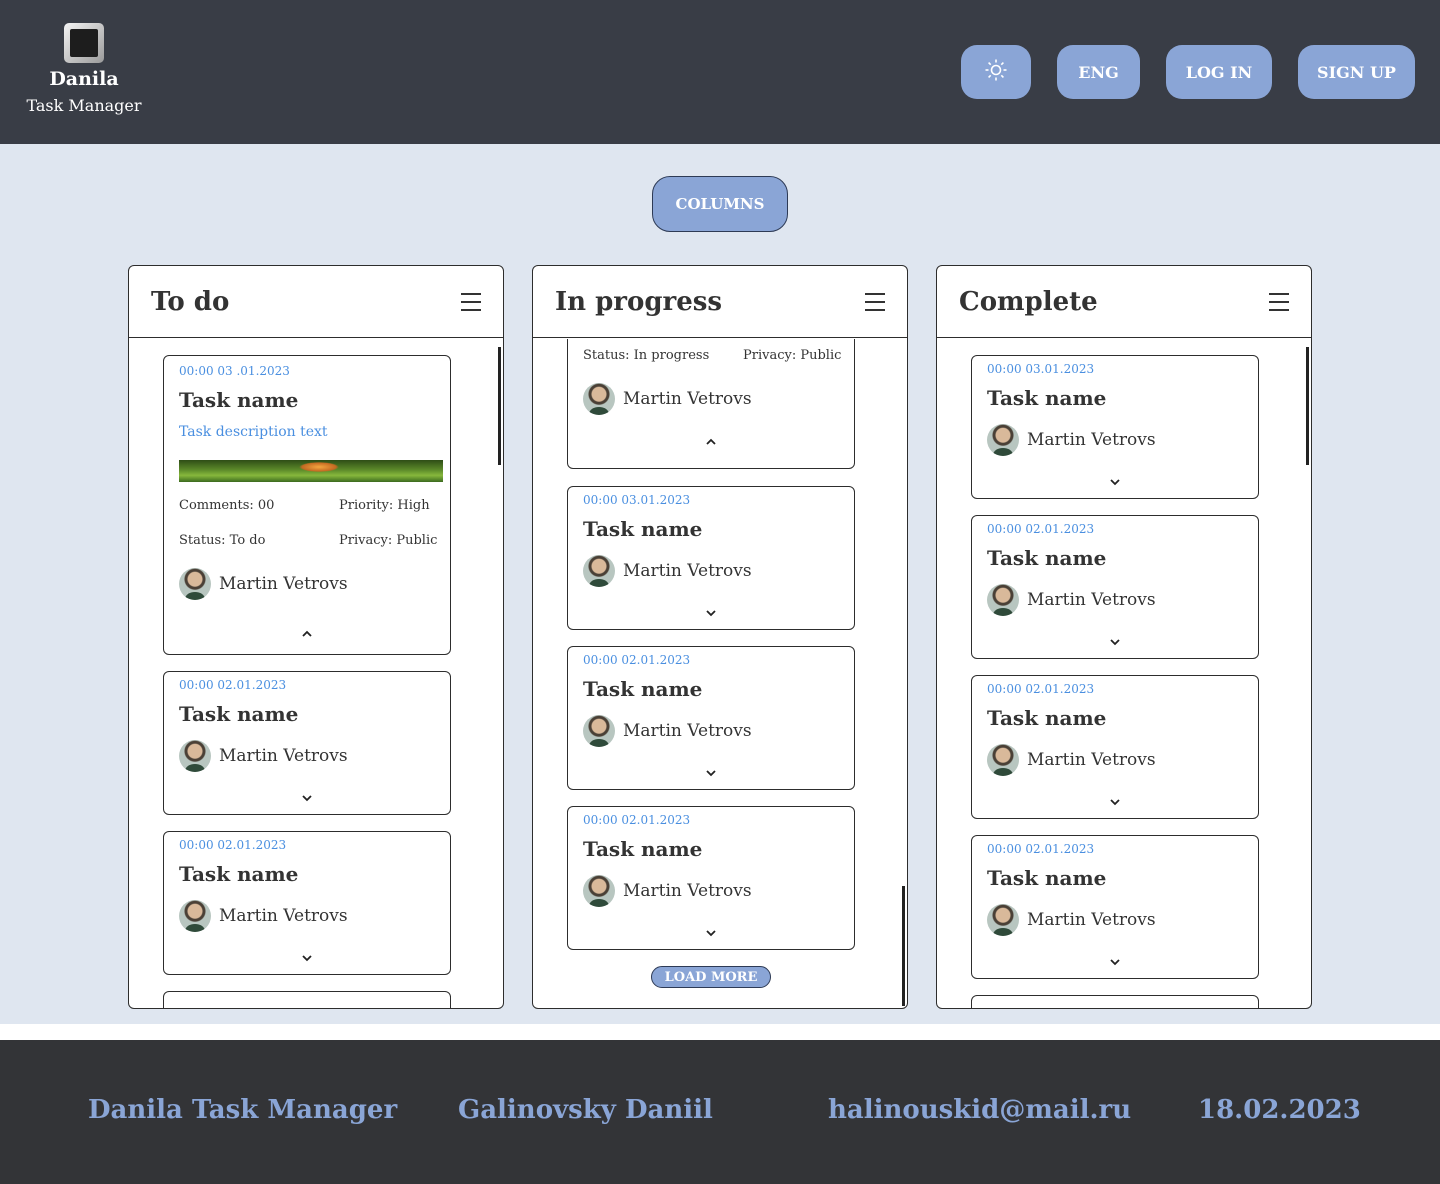 Image resolution: width=1440 pixels, height=1184 pixels. Describe the element at coordinates (253, 432) in the screenshot. I see `task-description: Task description text` at that location.